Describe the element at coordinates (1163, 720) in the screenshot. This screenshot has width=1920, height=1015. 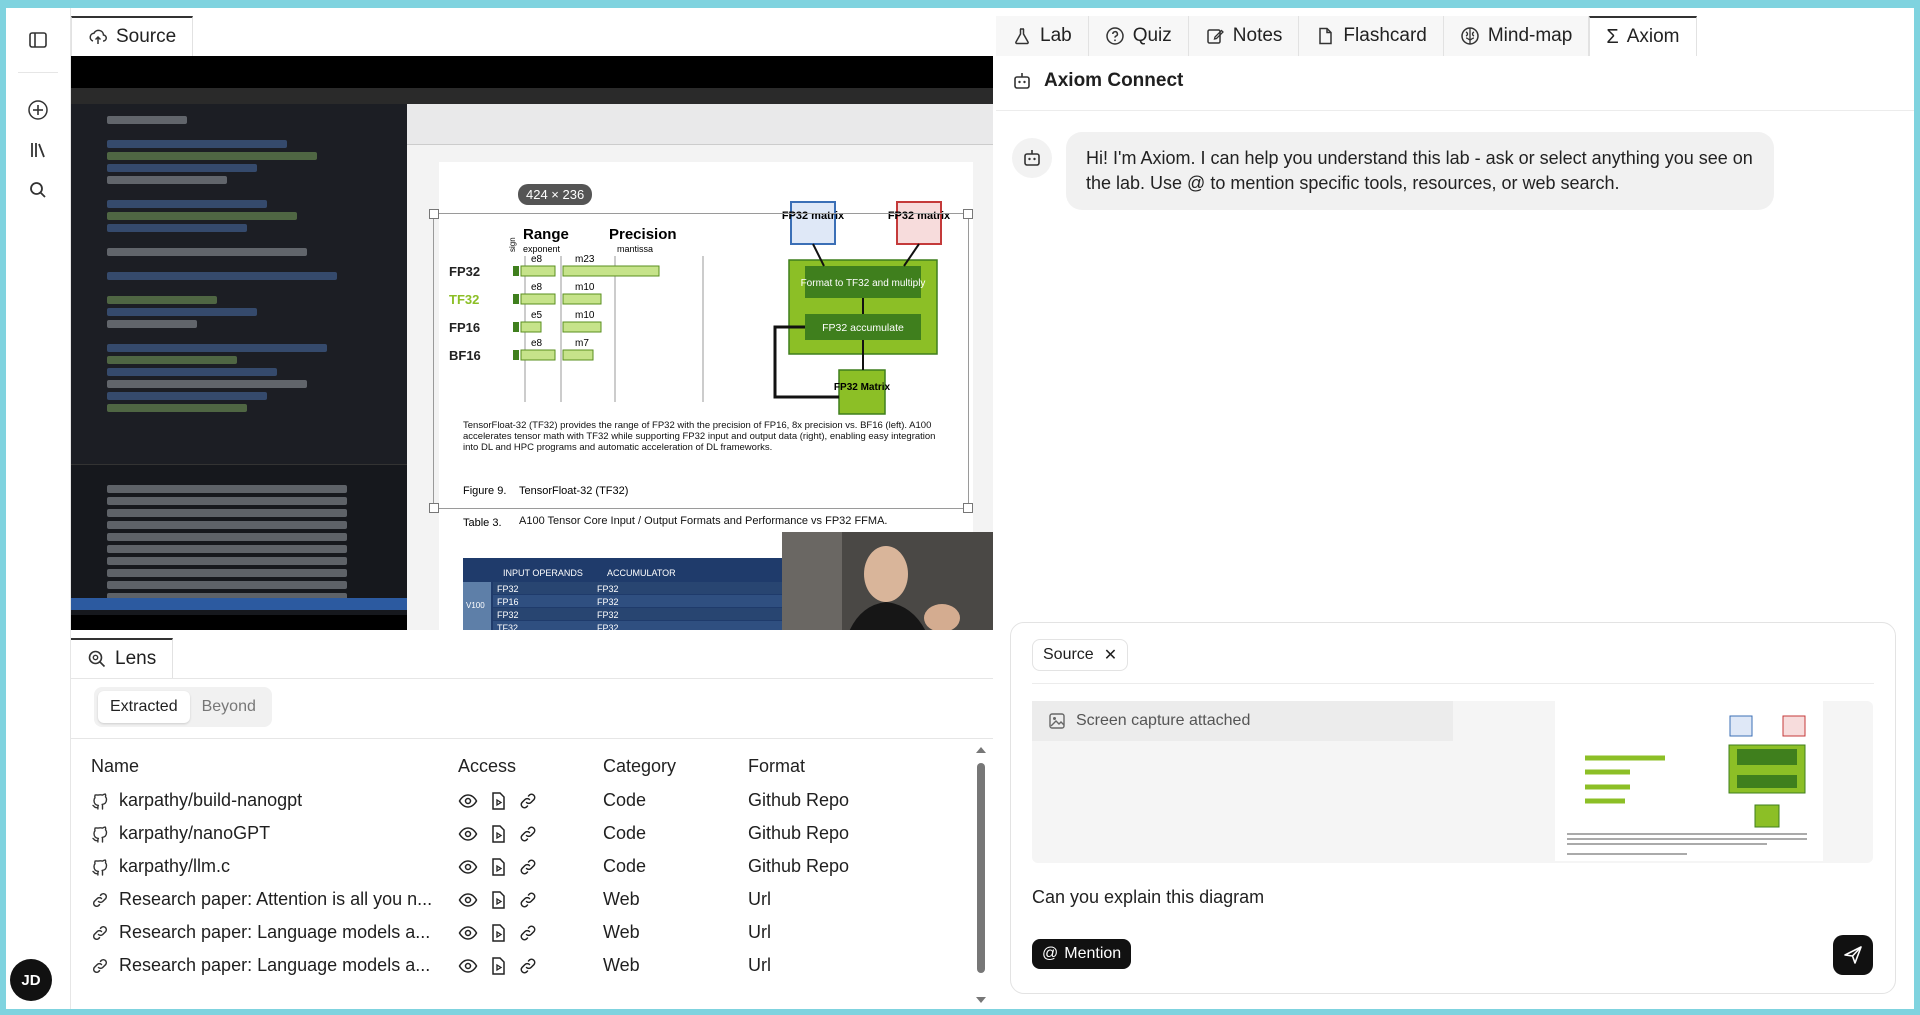
I see `attachment-label: Screen capture attached` at that location.